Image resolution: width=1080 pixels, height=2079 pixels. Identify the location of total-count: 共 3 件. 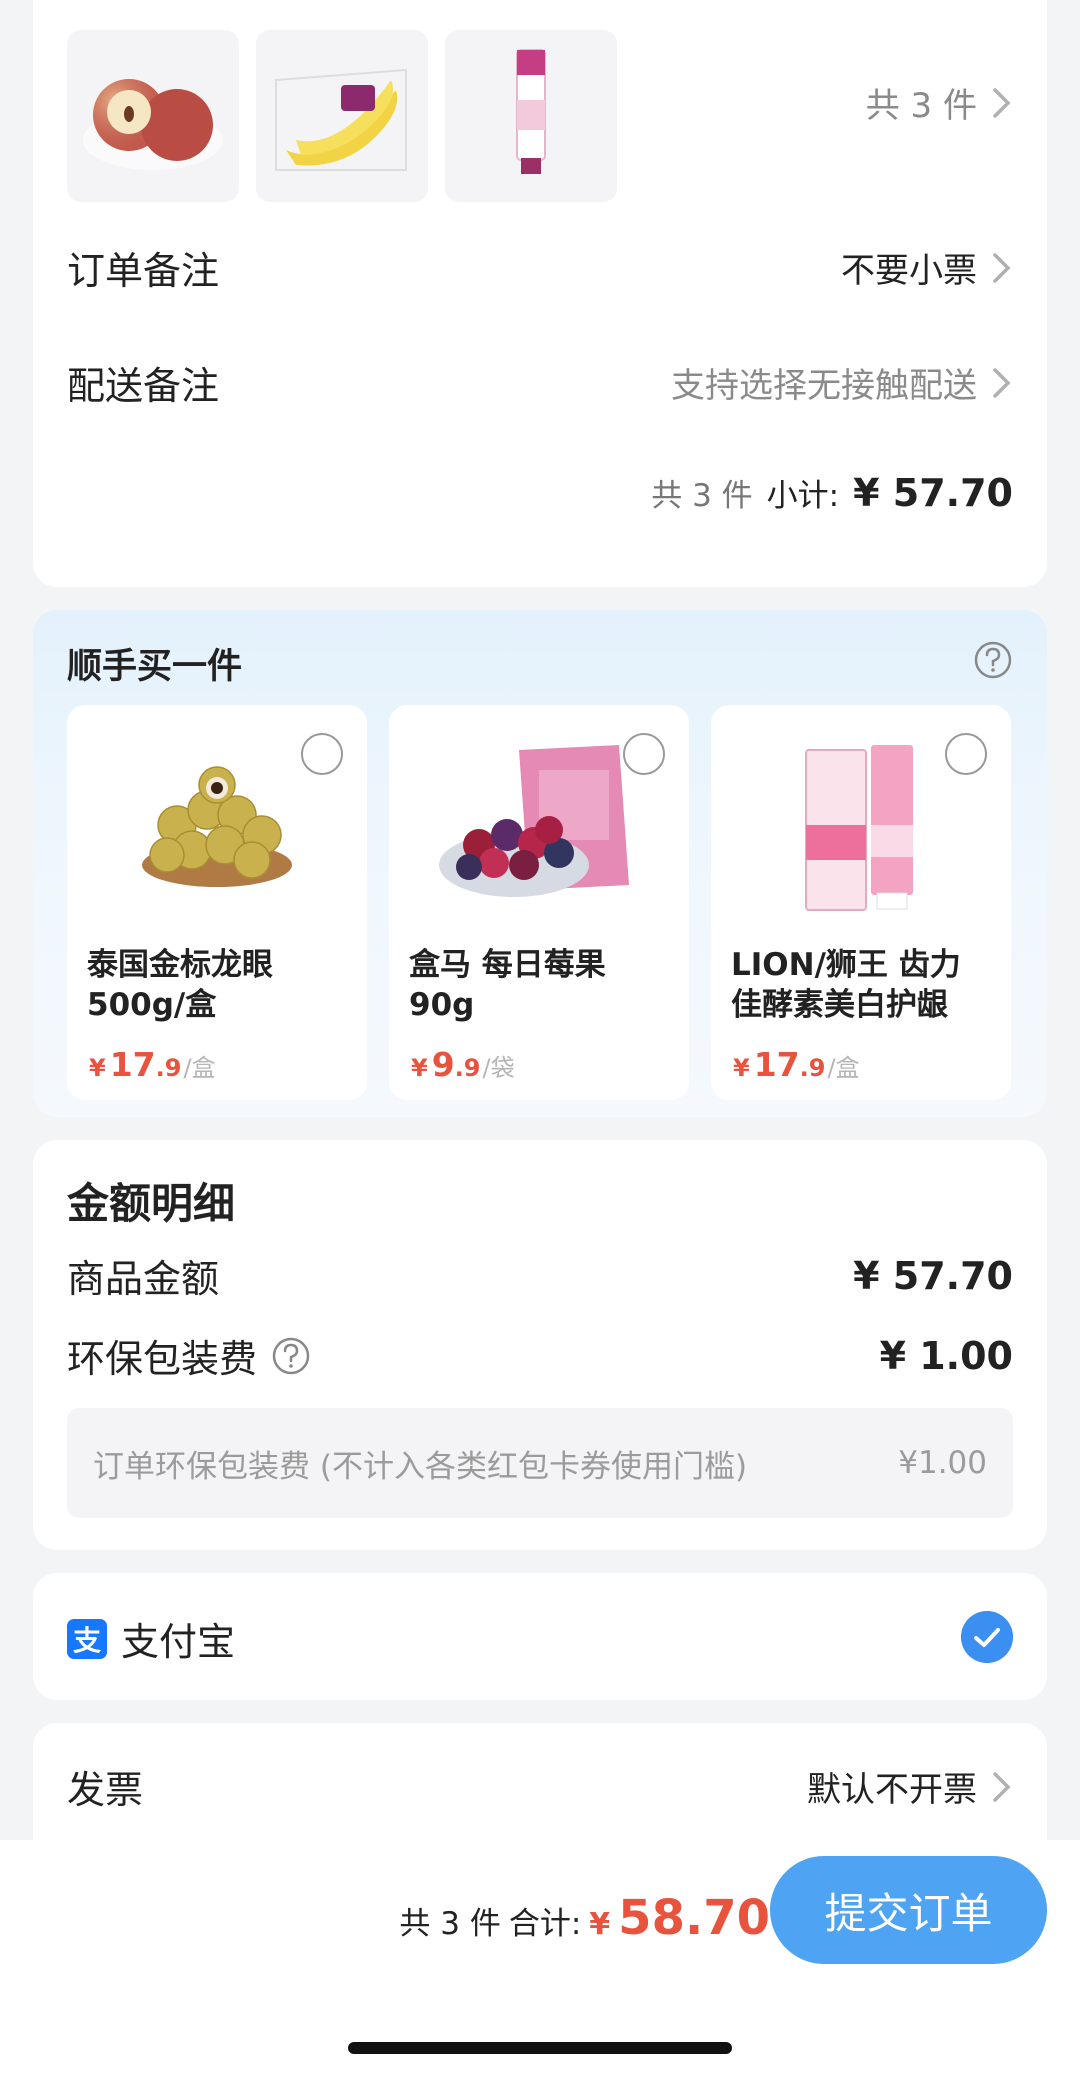
(450, 1924).